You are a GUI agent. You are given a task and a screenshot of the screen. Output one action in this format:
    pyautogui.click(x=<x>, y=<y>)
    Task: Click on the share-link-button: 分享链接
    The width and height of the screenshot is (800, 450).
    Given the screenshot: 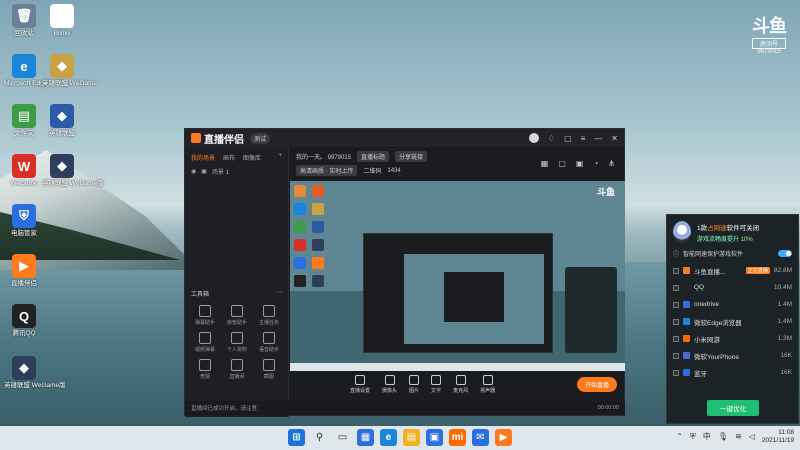 What is the action you would take?
    pyautogui.click(x=411, y=156)
    